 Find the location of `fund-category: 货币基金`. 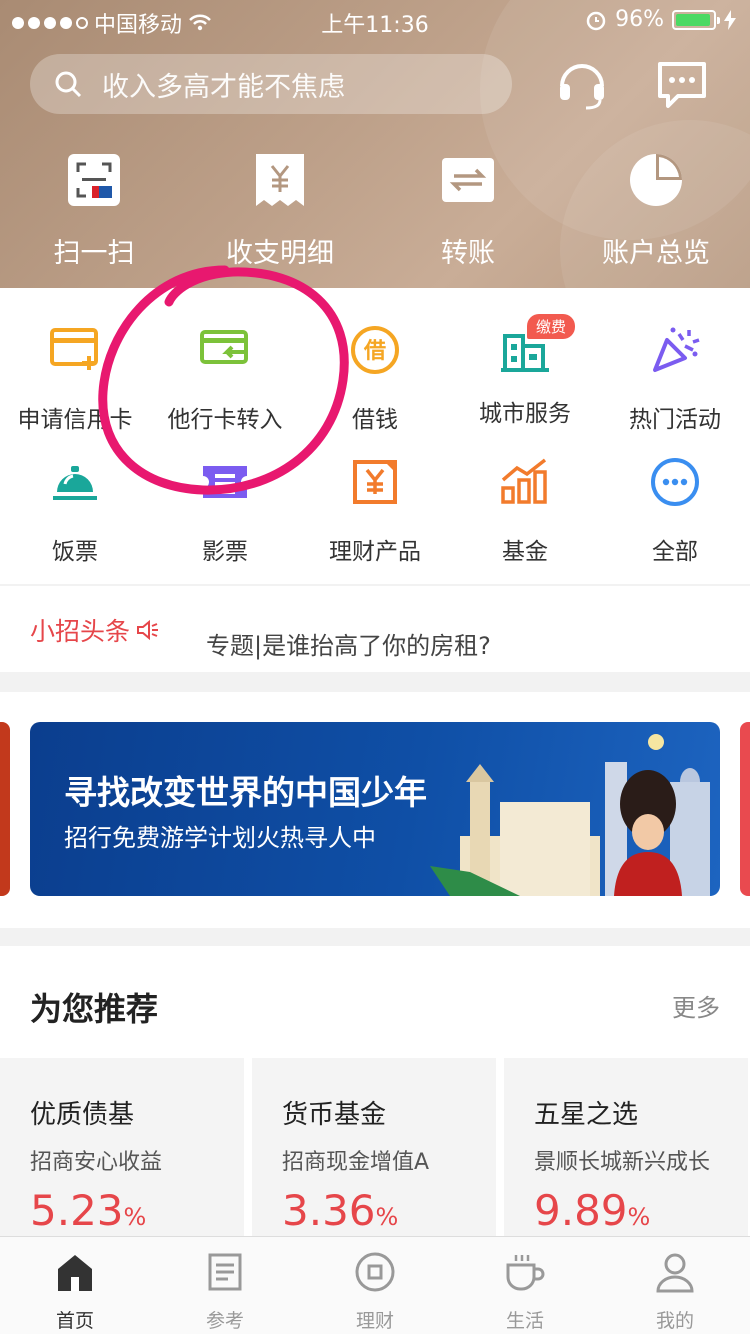

fund-category: 货币基金 is located at coordinates (334, 1115).